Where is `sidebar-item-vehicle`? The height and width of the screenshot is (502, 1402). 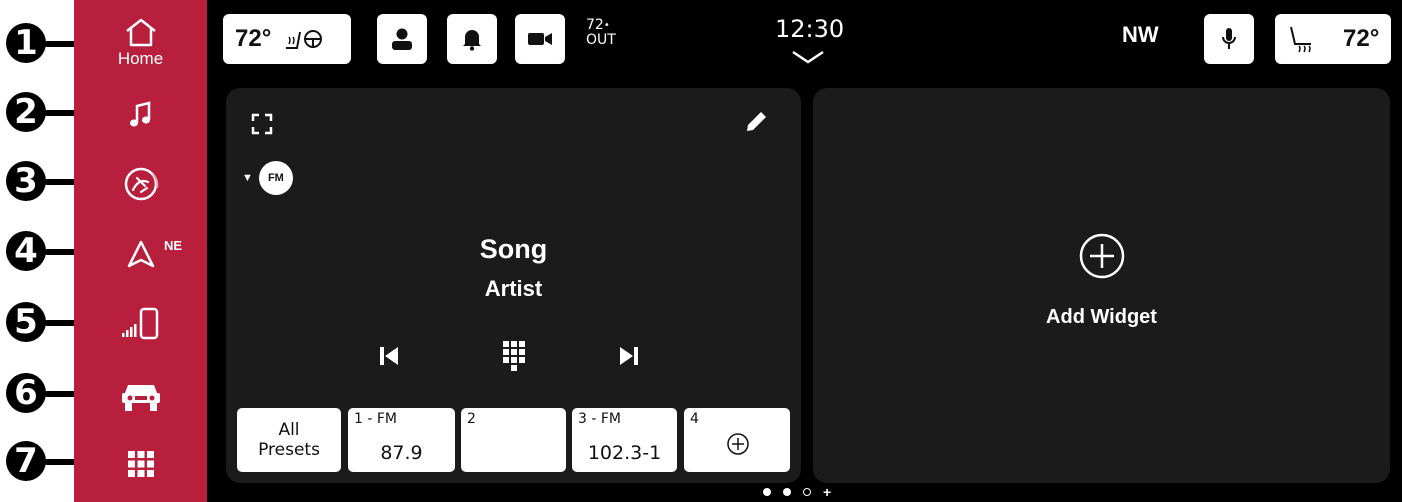 sidebar-item-vehicle is located at coordinates (140, 396).